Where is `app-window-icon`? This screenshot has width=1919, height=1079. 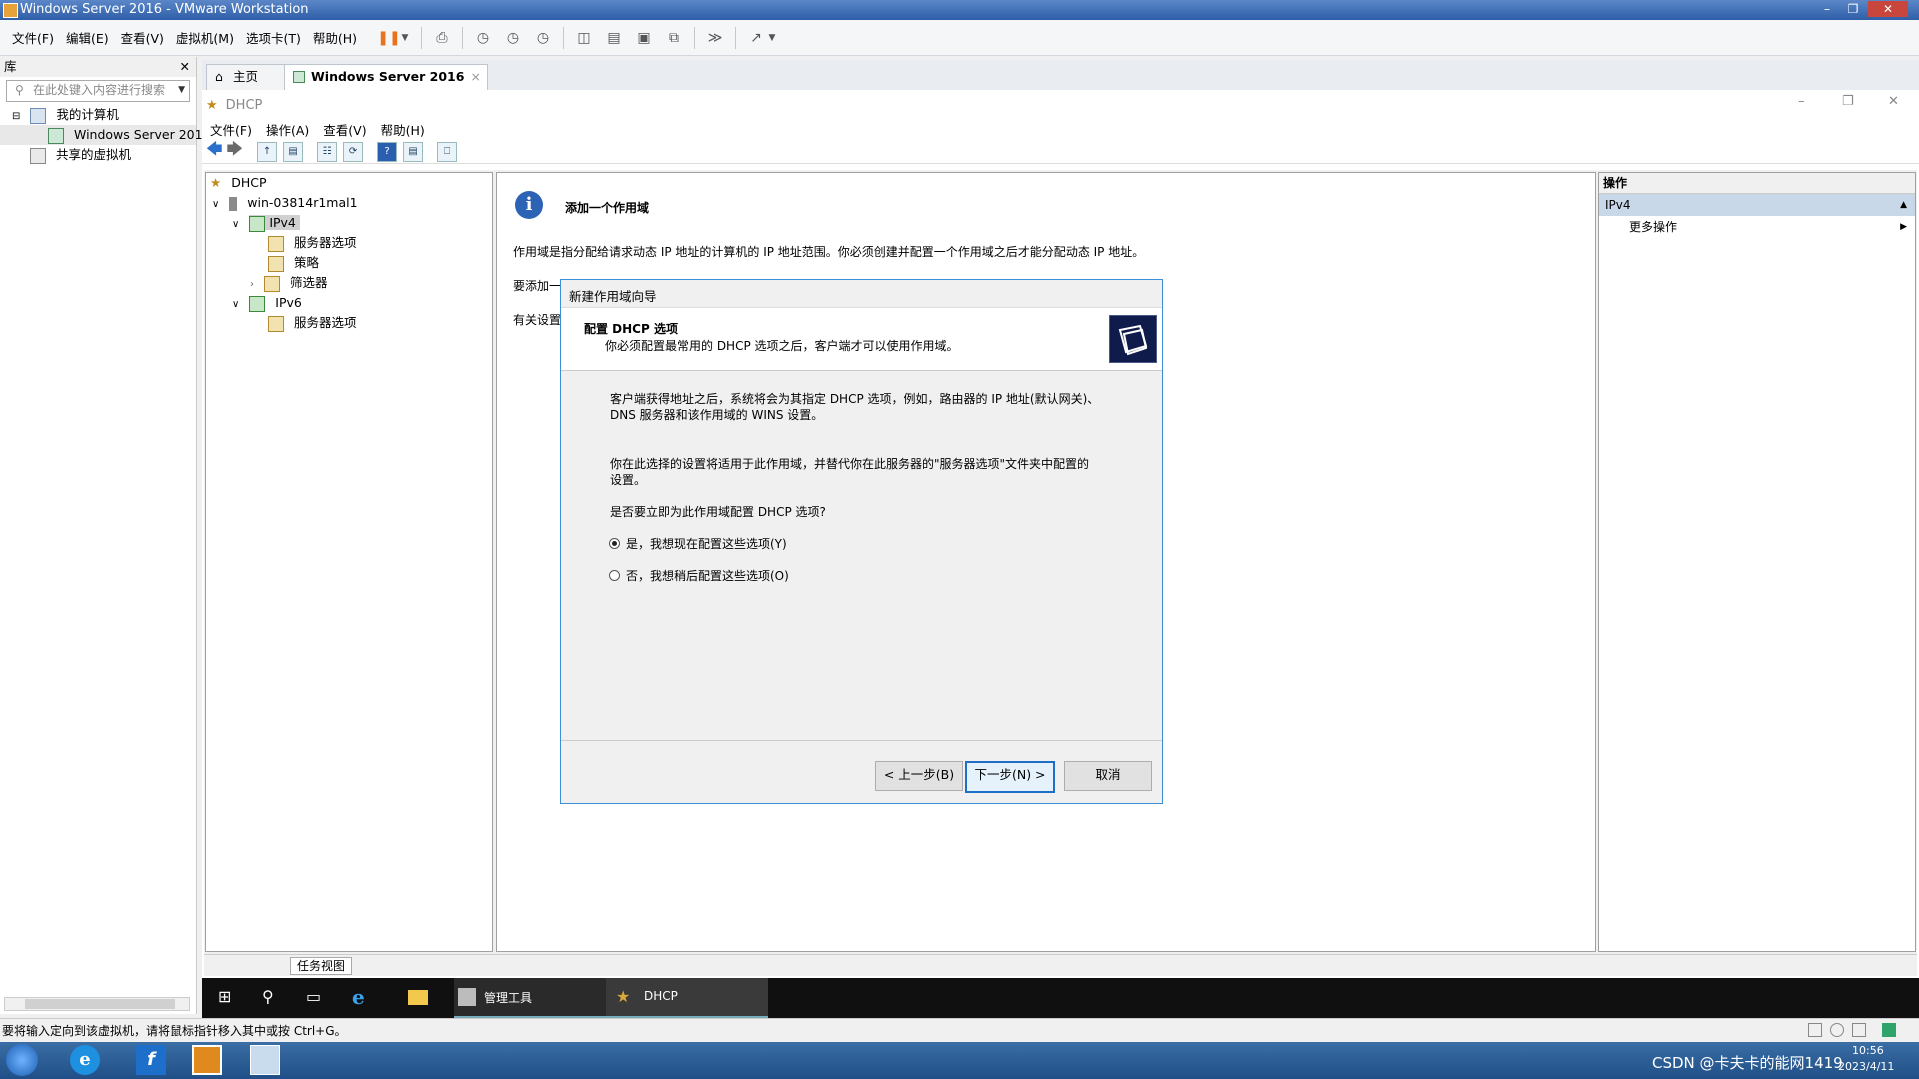 app-window-icon is located at coordinates (265, 1060).